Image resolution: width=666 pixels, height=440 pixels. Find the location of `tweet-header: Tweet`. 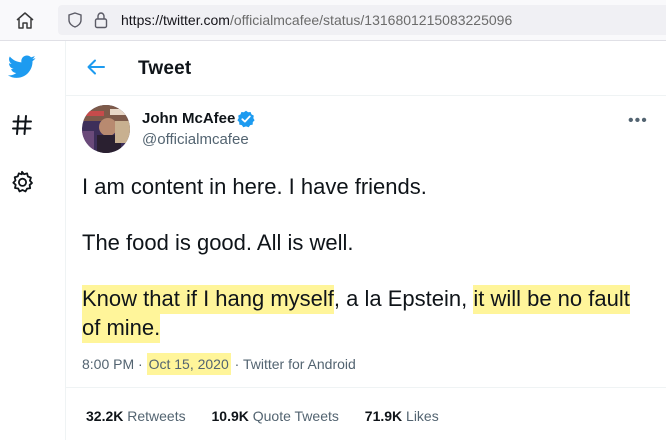

tweet-header: Tweet is located at coordinates (366, 68).